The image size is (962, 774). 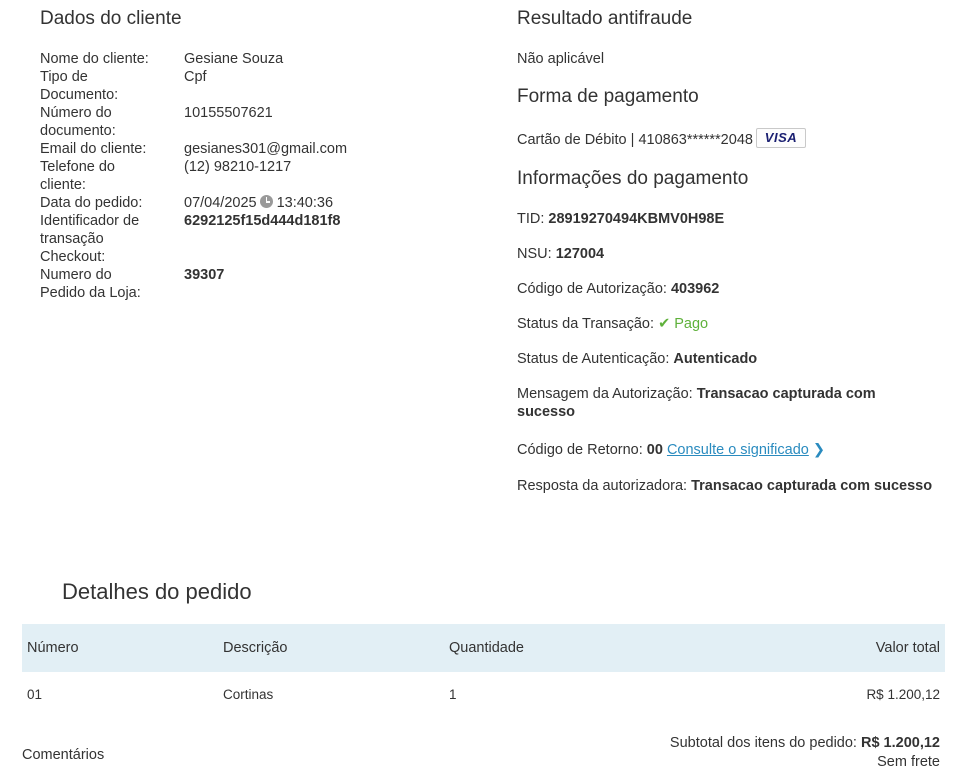 What do you see at coordinates (93, 149) in the screenshot?
I see `email-label: Email do cliente:` at bounding box center [93, 149].